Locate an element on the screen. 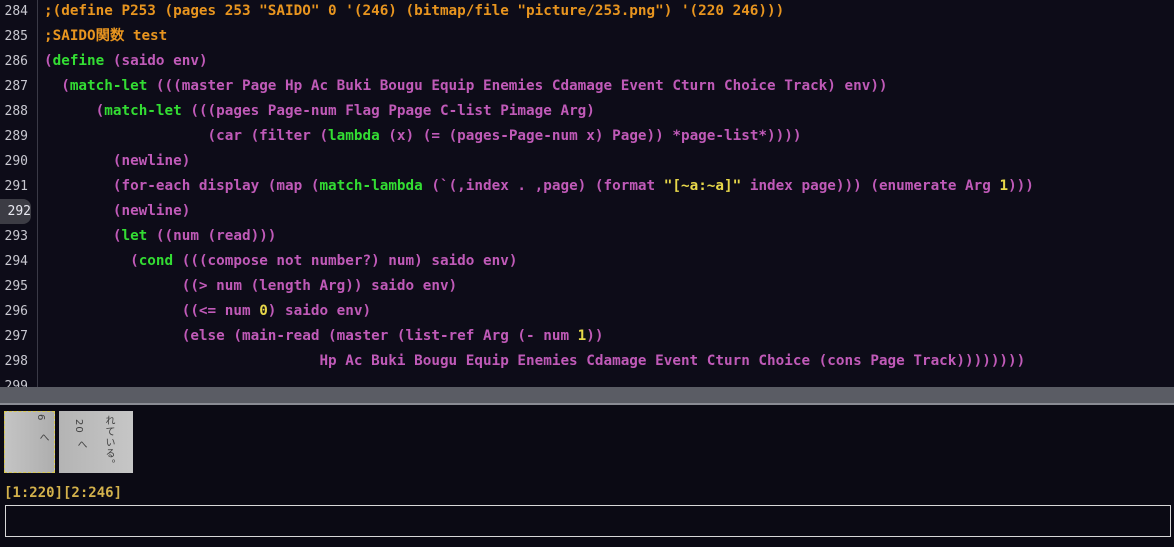 The image size is (1174, 547). code-token: ))) is located at coordinates (1021, 186).